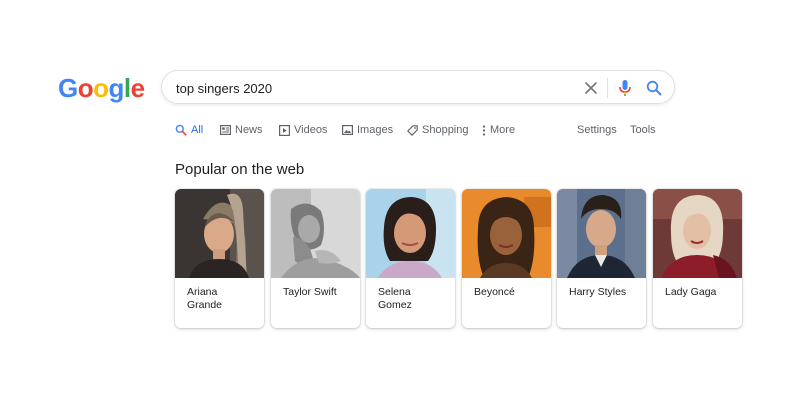 The width and height of the screenshot is (800, 400). I want to click on singer-name: Taylor Swift, so click(319, 292).